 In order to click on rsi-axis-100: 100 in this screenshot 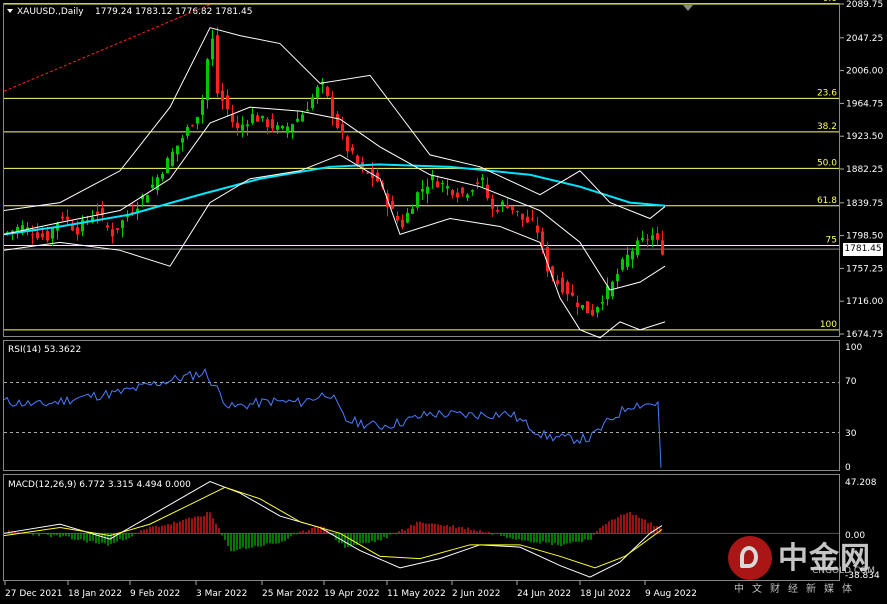, I will do `click(853, 348)`.